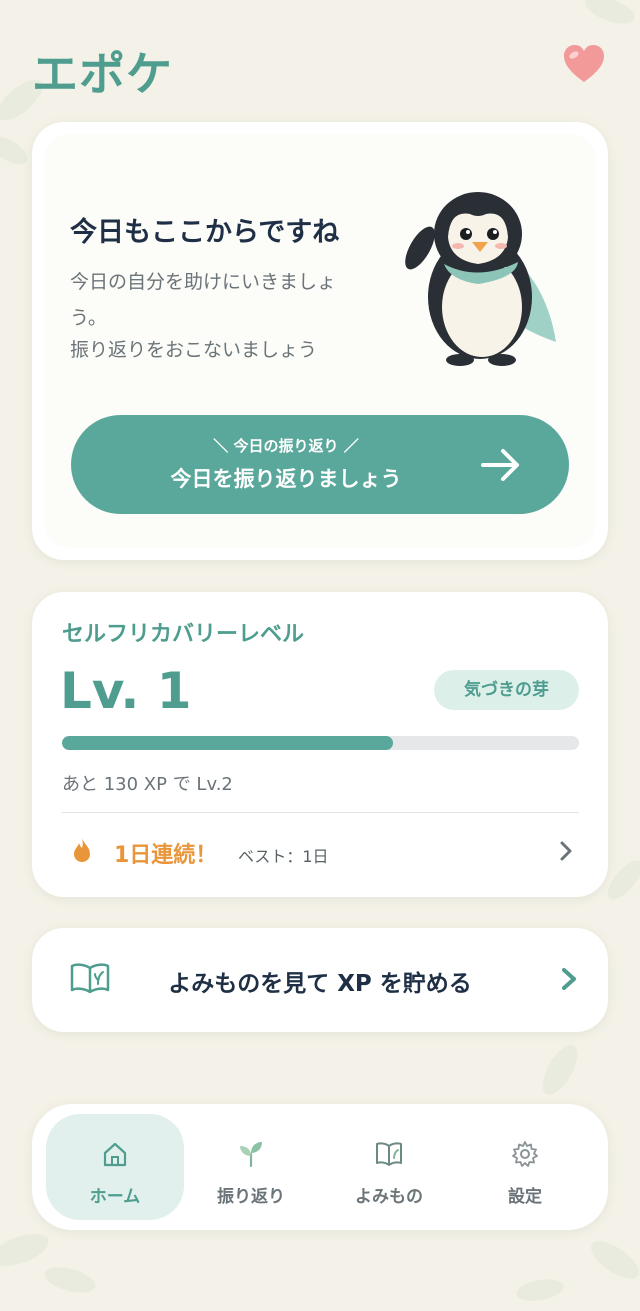 This screenshot has width=640, height=1311. Describe the element at coordinates (500, 465) in the screenshot. I see `arrow-right-icon` at that location.